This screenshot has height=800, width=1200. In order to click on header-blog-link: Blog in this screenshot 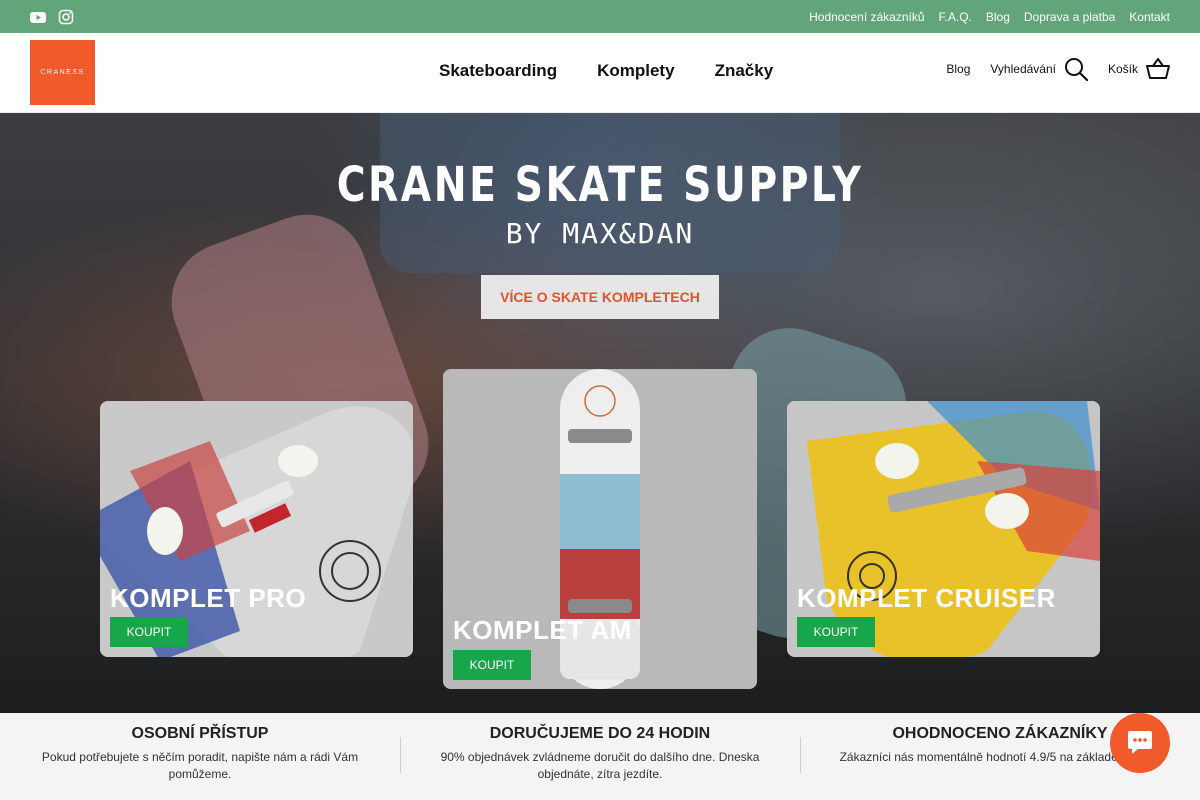, I will do `click(958, 69)`.